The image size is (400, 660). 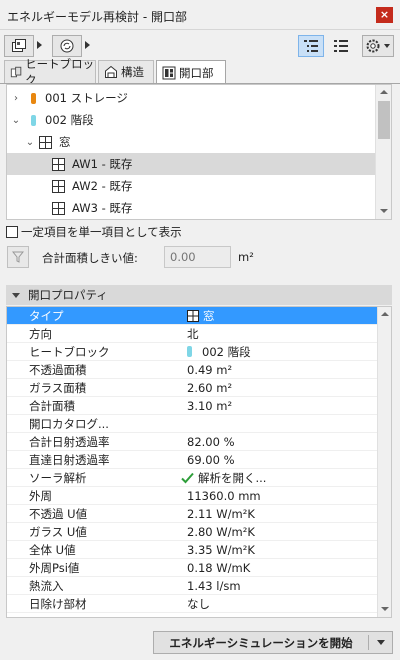 I want to click on refresh-icon, so click(x=67, y=46).